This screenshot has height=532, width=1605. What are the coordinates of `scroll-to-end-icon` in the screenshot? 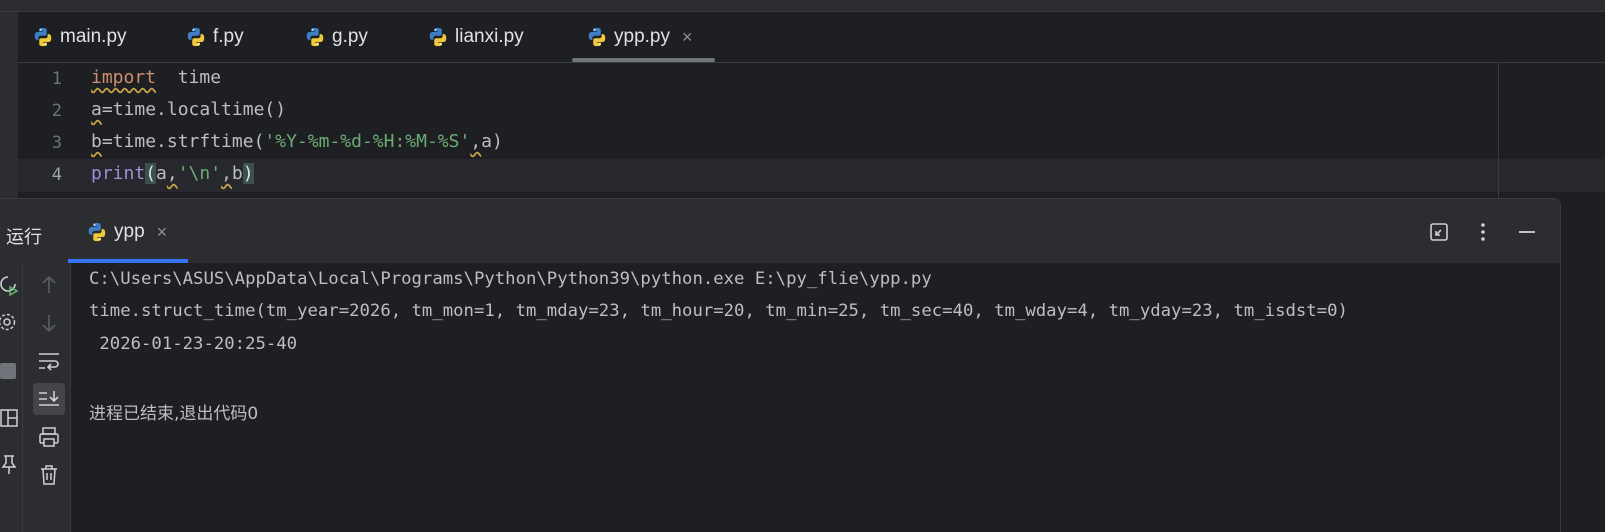 It's located at (49, 398).